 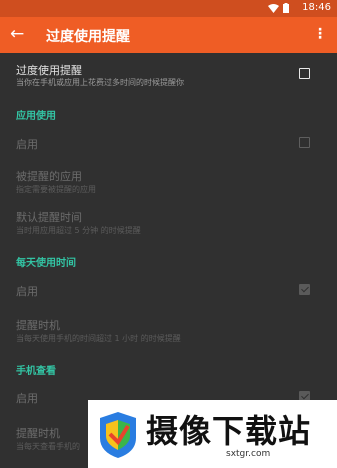 What do you see at coordinates (49, 176) in the screenshot?
I see `setting-title: 被提醒的应用` at bounding box center [49, 176].